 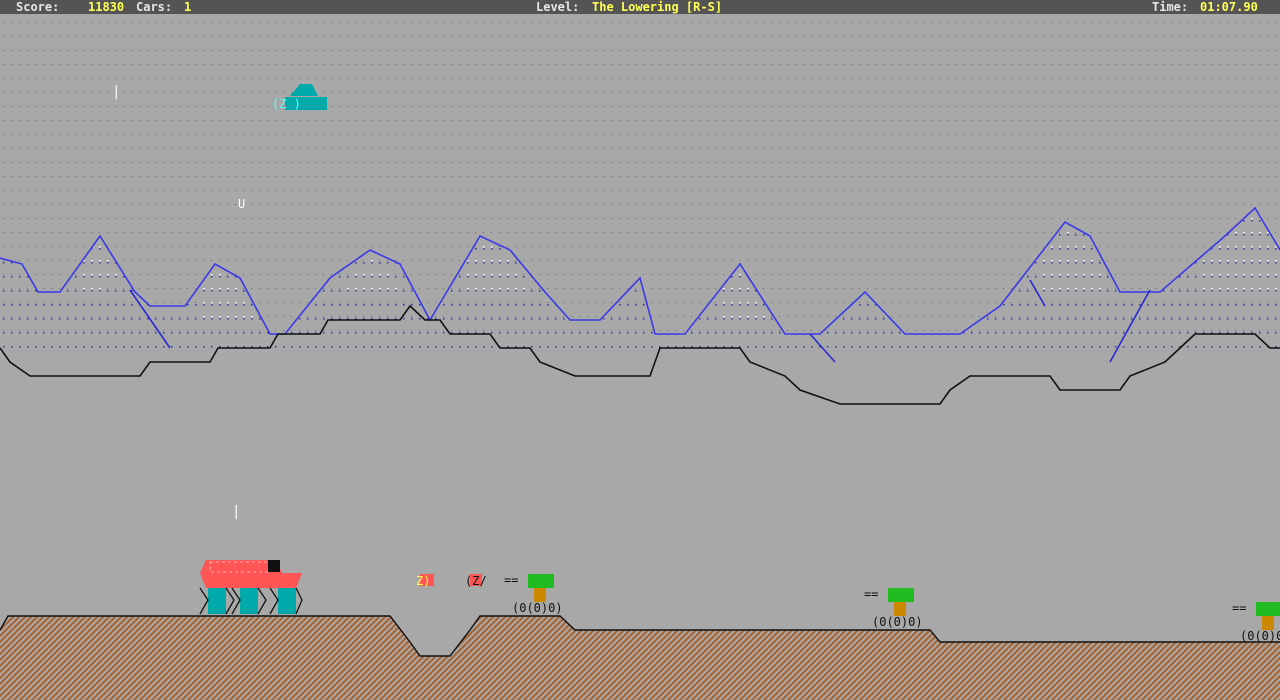 I want to click on mine: Z), so click(x=425, y=581).